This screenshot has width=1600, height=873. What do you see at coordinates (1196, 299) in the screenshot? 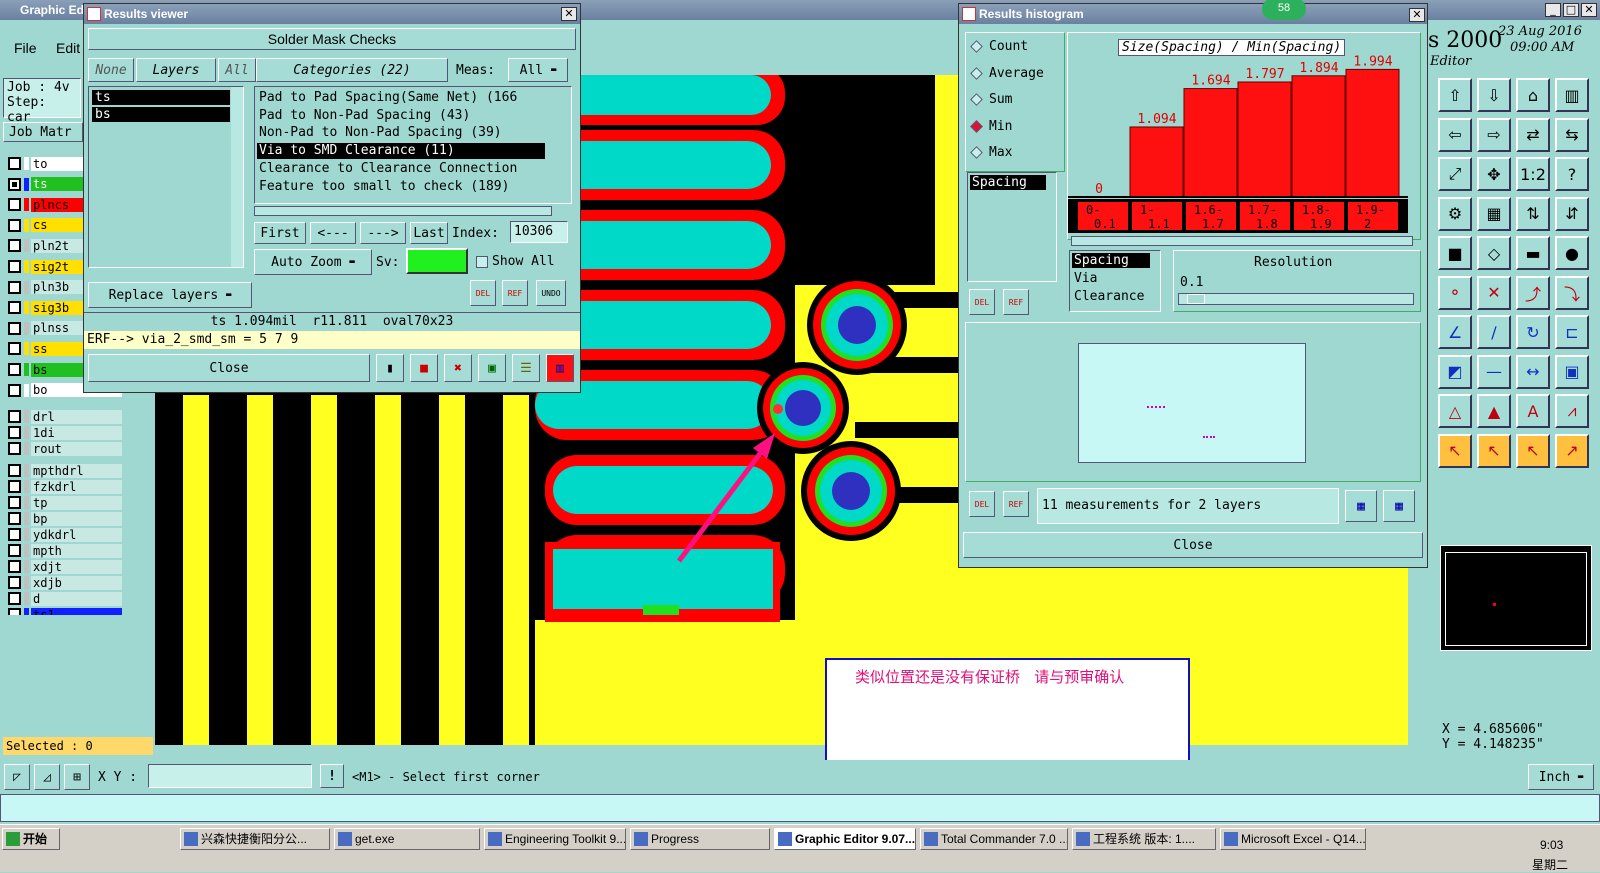
I see `slider-handle` at bounding box center [1196, 299].